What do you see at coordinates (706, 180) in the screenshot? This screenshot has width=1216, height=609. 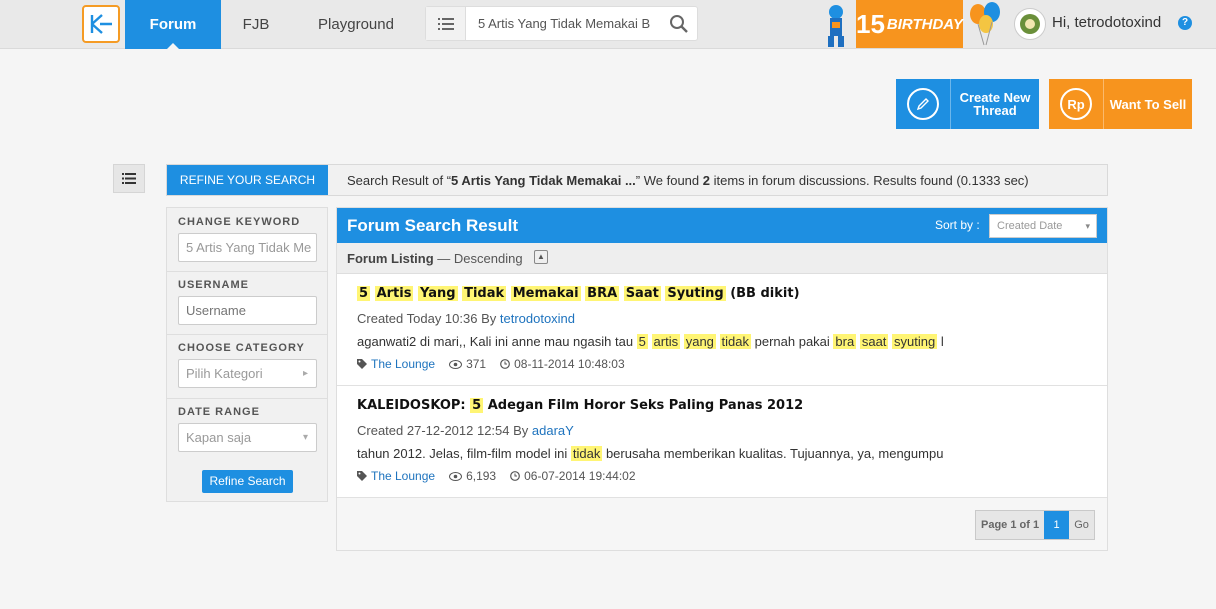 I see `result-count: 2` at bounding box center [706, 180].